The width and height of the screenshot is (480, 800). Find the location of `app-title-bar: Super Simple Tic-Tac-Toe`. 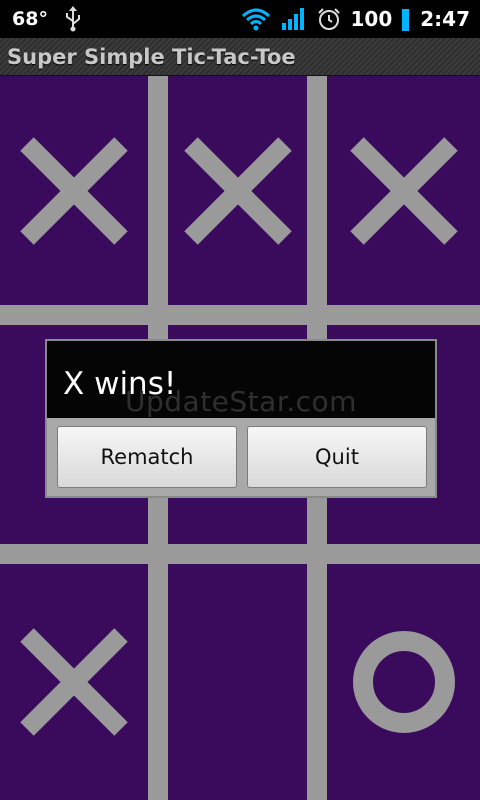

app-title-bar: Super Simple Tic-Tac-Toe is located at coordinates (240, 57).